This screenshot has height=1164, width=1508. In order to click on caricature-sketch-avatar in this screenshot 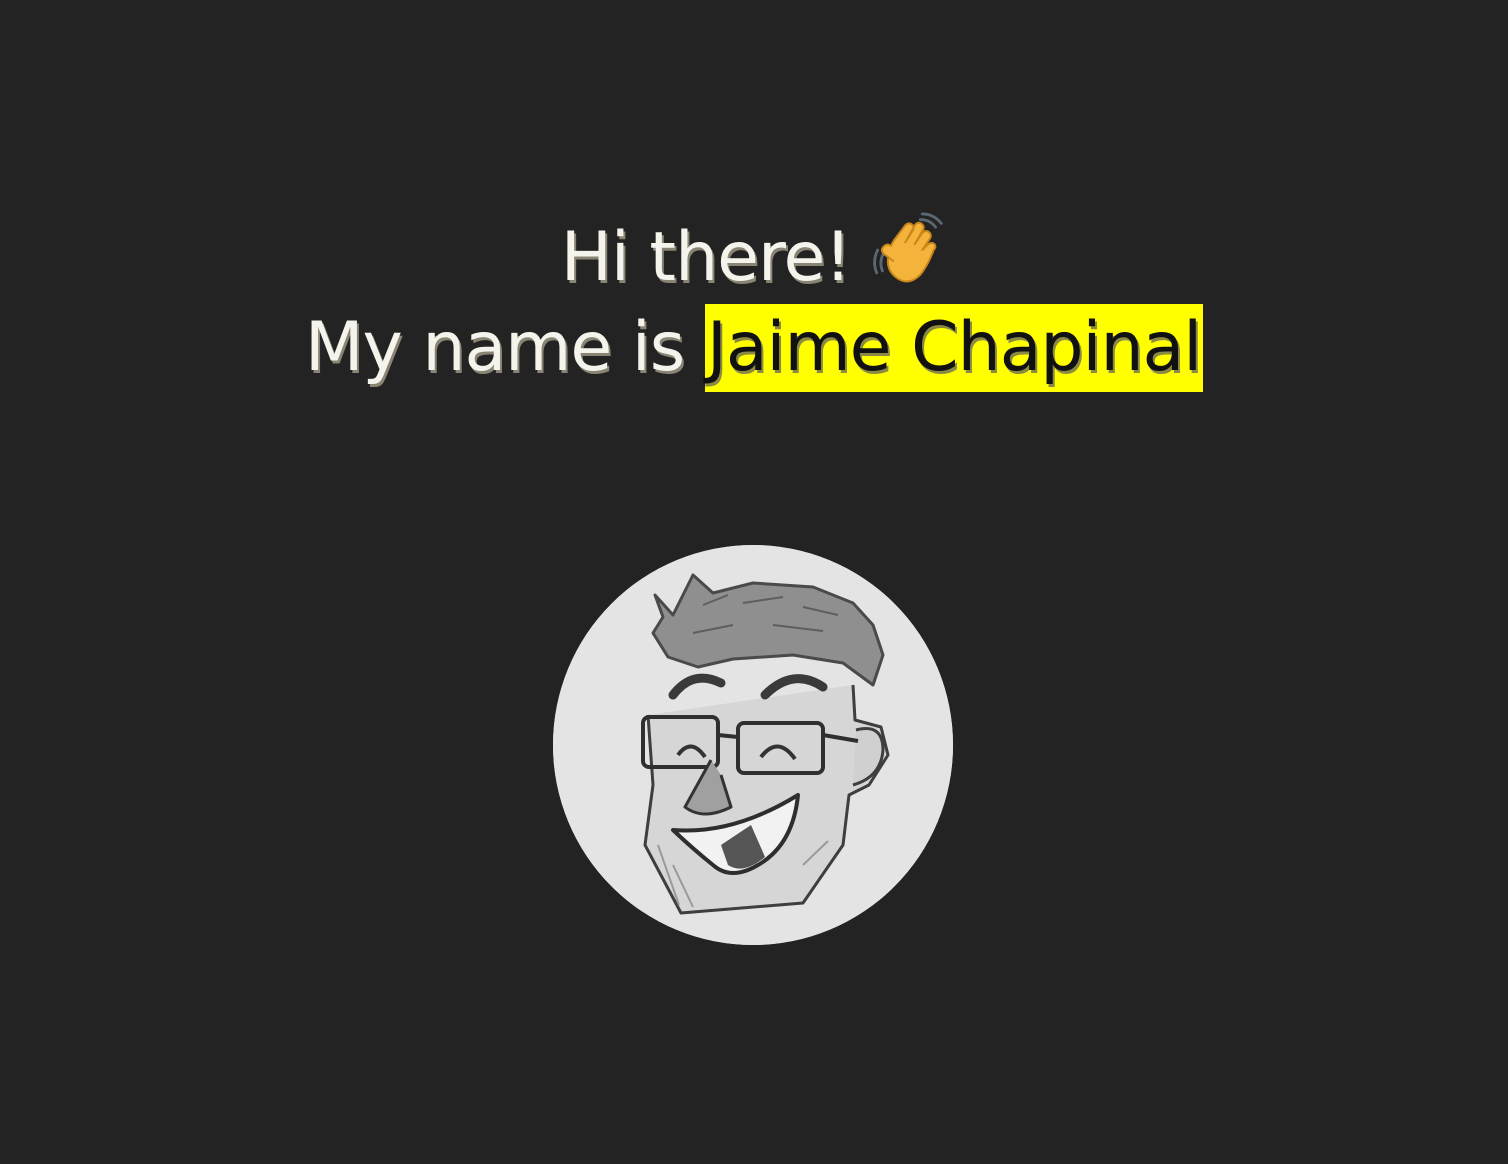, I will do `click(753, 745)`.